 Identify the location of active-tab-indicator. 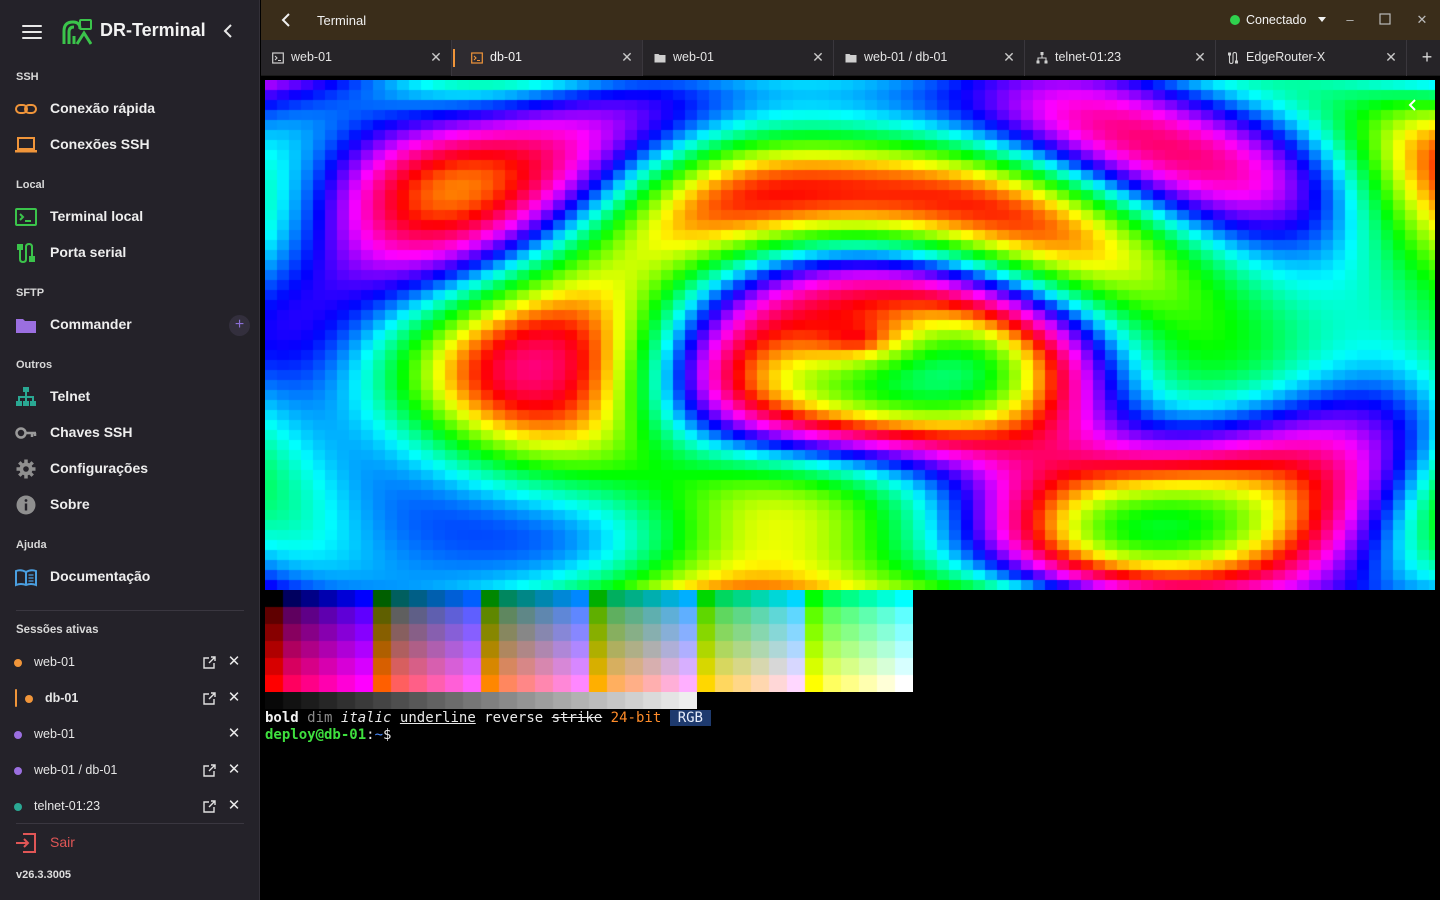
(454, 58).